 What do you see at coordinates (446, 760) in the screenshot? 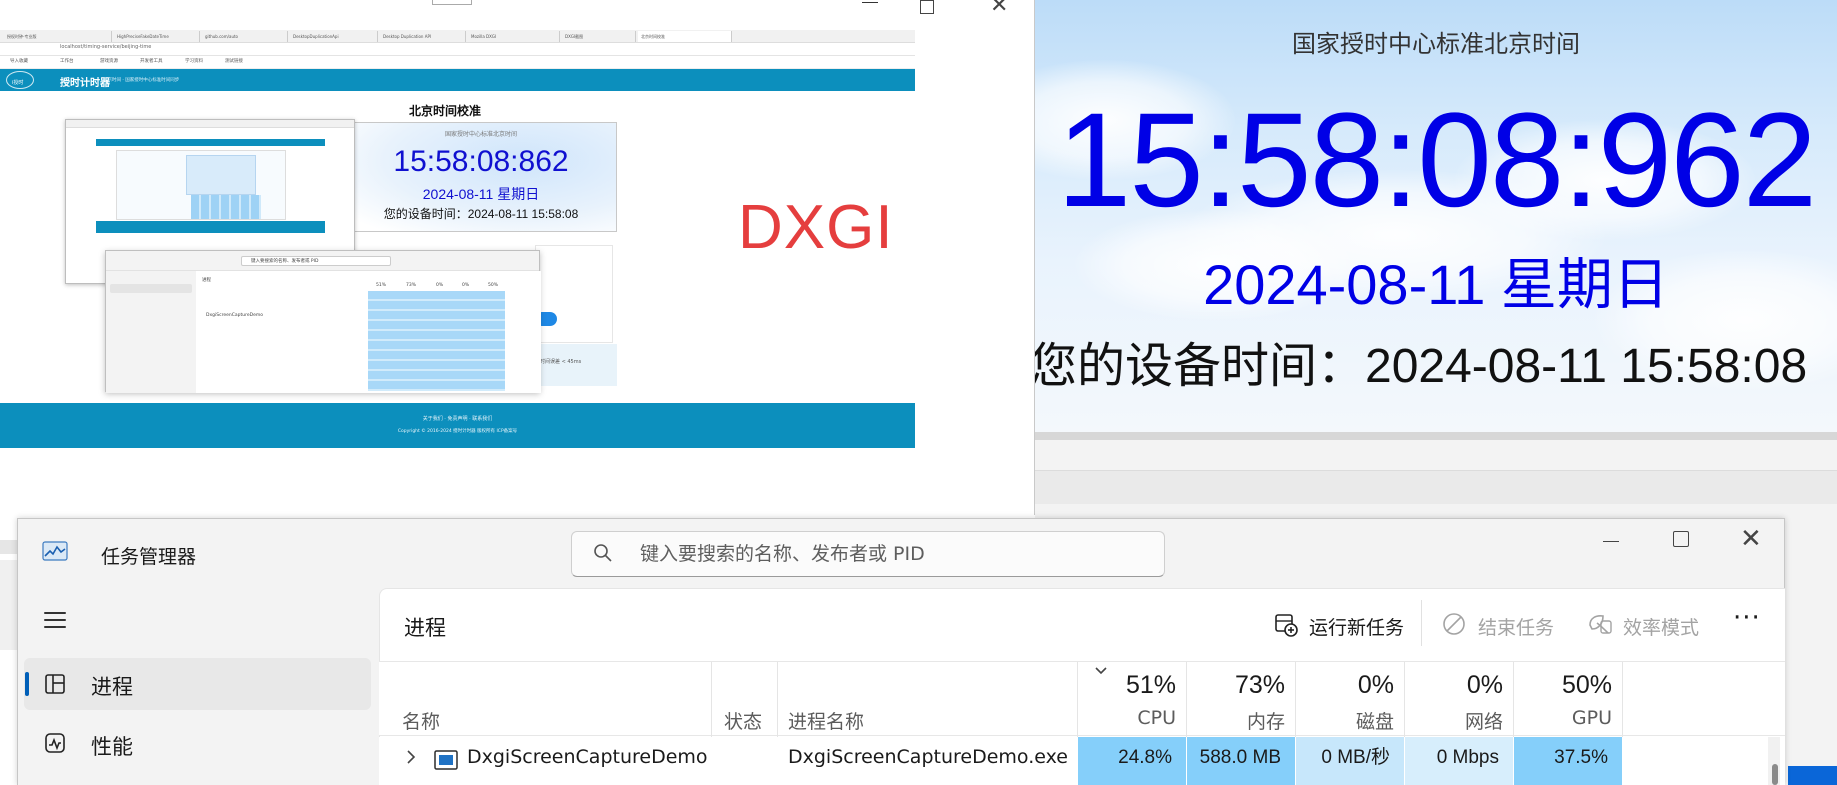
I see `application-window-icon` at bounding box center [446, 760].